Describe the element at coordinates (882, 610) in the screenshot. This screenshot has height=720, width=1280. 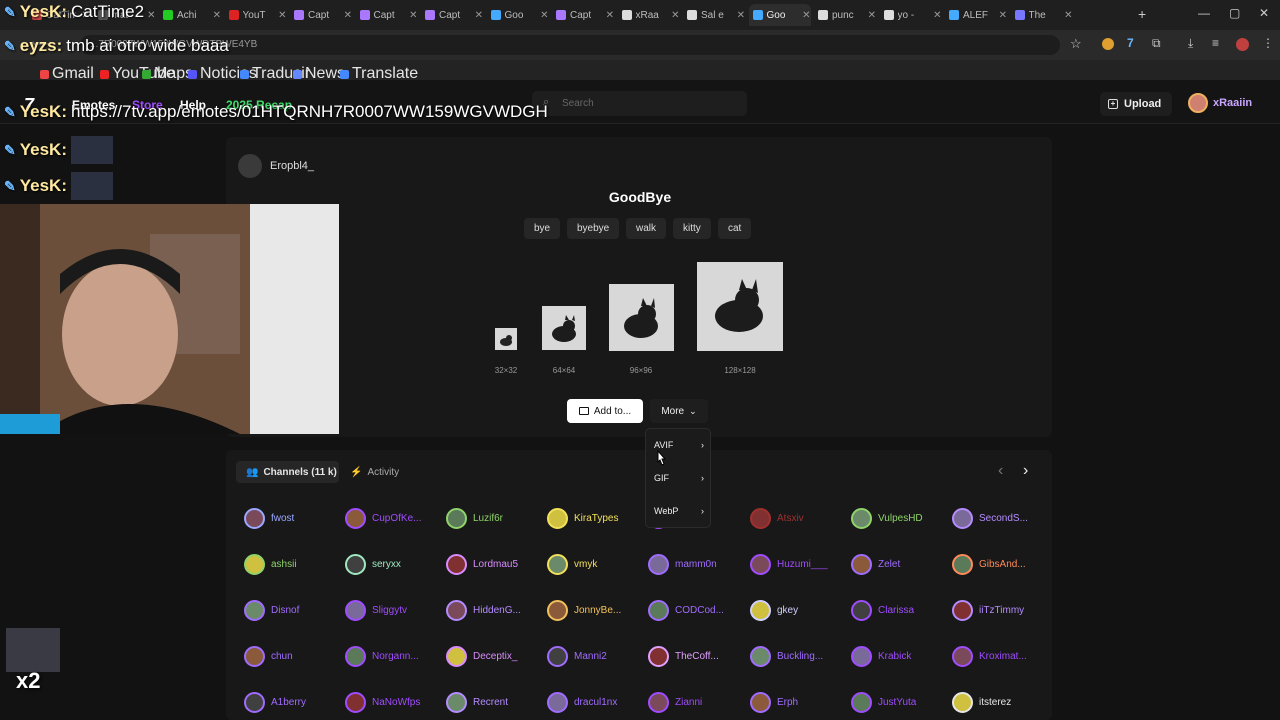
I see `channel-item: Clarissa` at that location.